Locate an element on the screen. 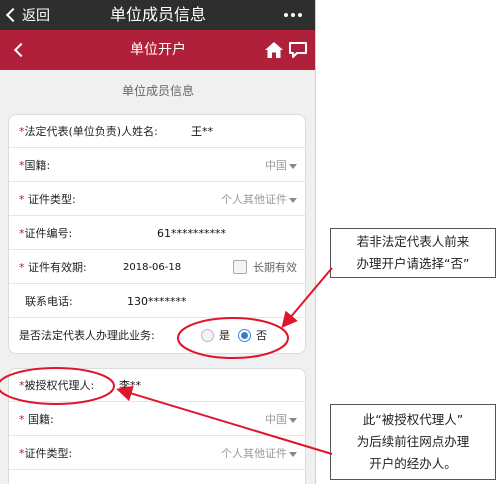 The image size is (500, 484). chat-icon is located at coordinates (298, 50).